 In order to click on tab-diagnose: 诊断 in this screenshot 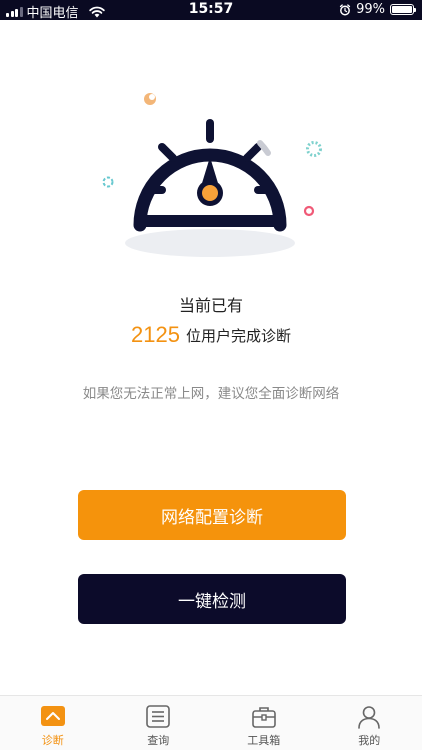, I will do `click(53, 723)`.